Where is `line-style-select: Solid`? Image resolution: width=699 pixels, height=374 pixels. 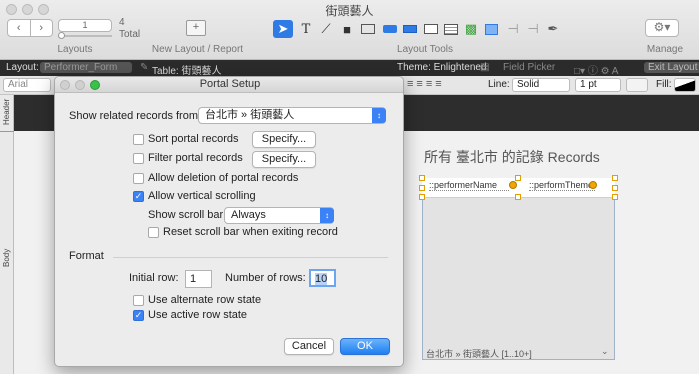
line-style-select: Solid is located at coordinates (541, 85).